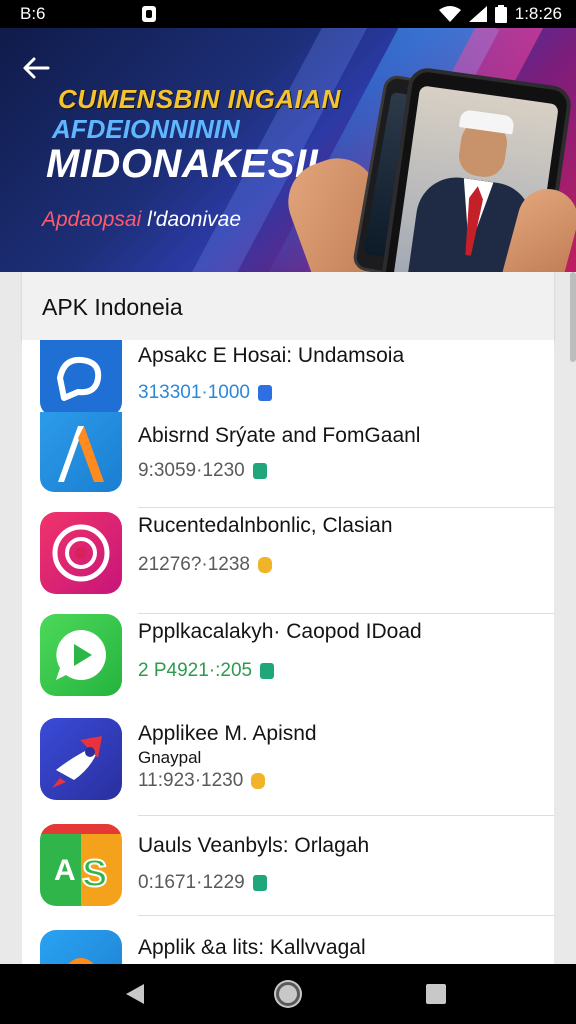 This screenshot has height=1024, width=576. I want to click on battery-icon, so click(500, 14).